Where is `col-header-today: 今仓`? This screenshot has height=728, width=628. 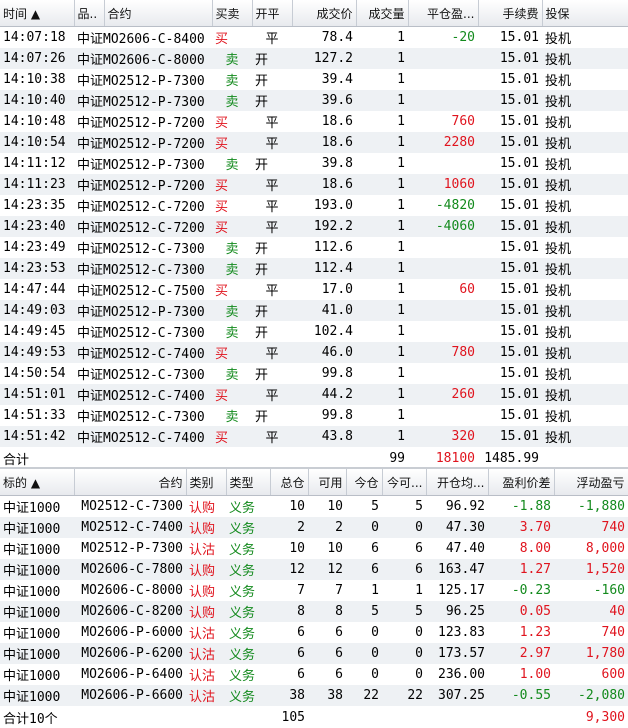
col-header-today: 今仓 is located at coordinates (364, 482).